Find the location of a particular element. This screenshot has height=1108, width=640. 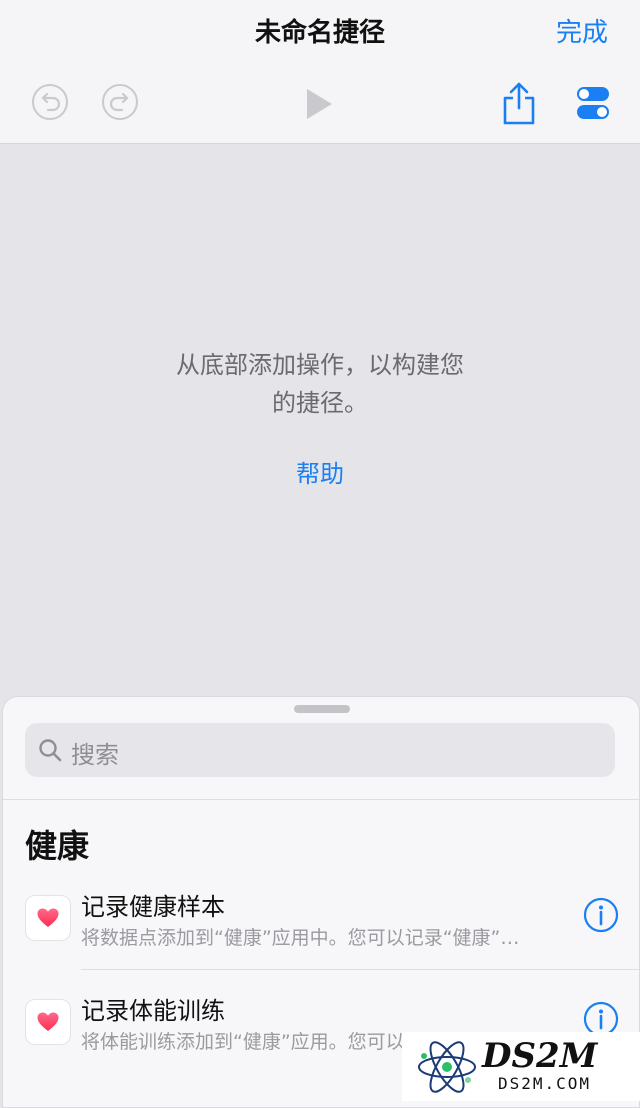

sheet-divider is located at coordinates (321, 799).